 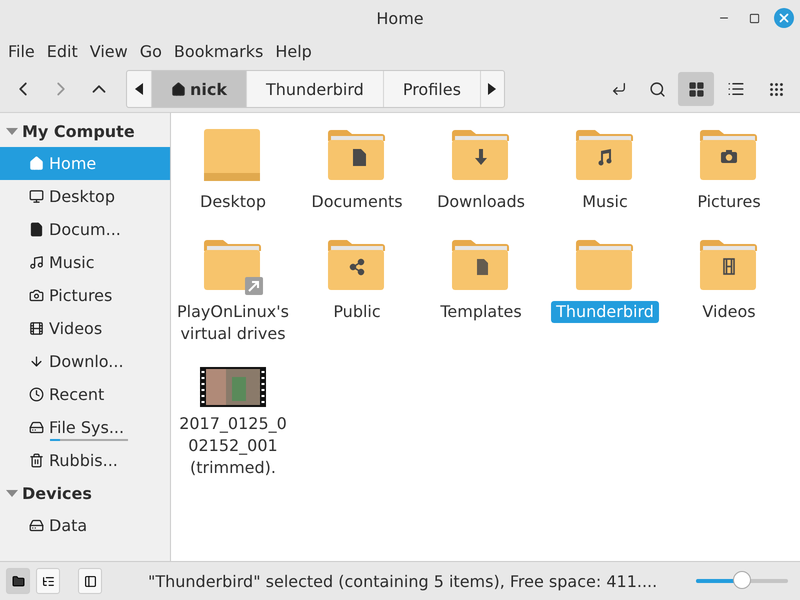 I want to click on section-title: My Compute, so click(x=78, y=131).